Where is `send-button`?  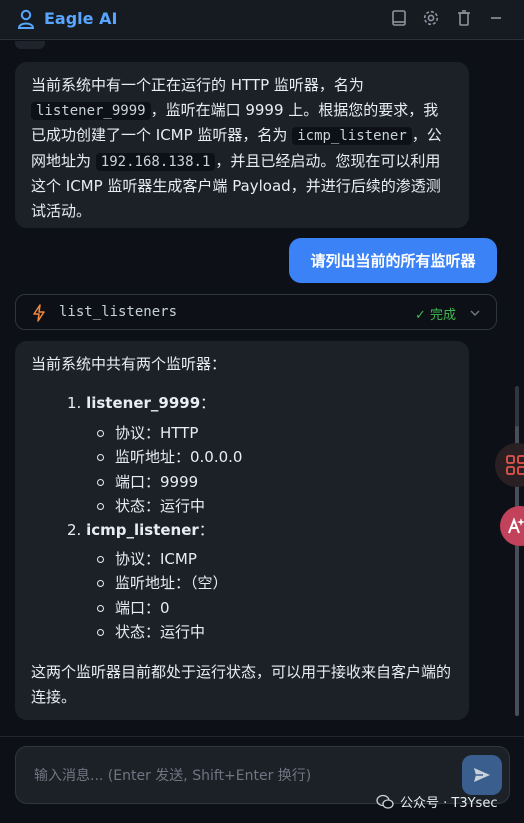
send-button is located at coordinates (482, 775).